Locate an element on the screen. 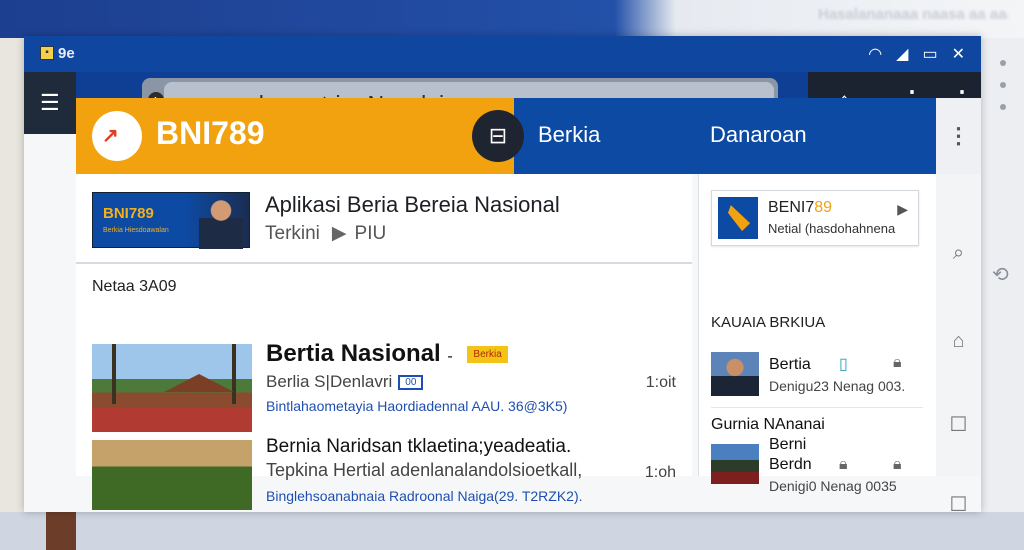 The image size is (1024, 550). aside-news-item: Bertia Denigu23 Nenag 003. ▯ 🔒︎ is located at coordinates (817, 377).